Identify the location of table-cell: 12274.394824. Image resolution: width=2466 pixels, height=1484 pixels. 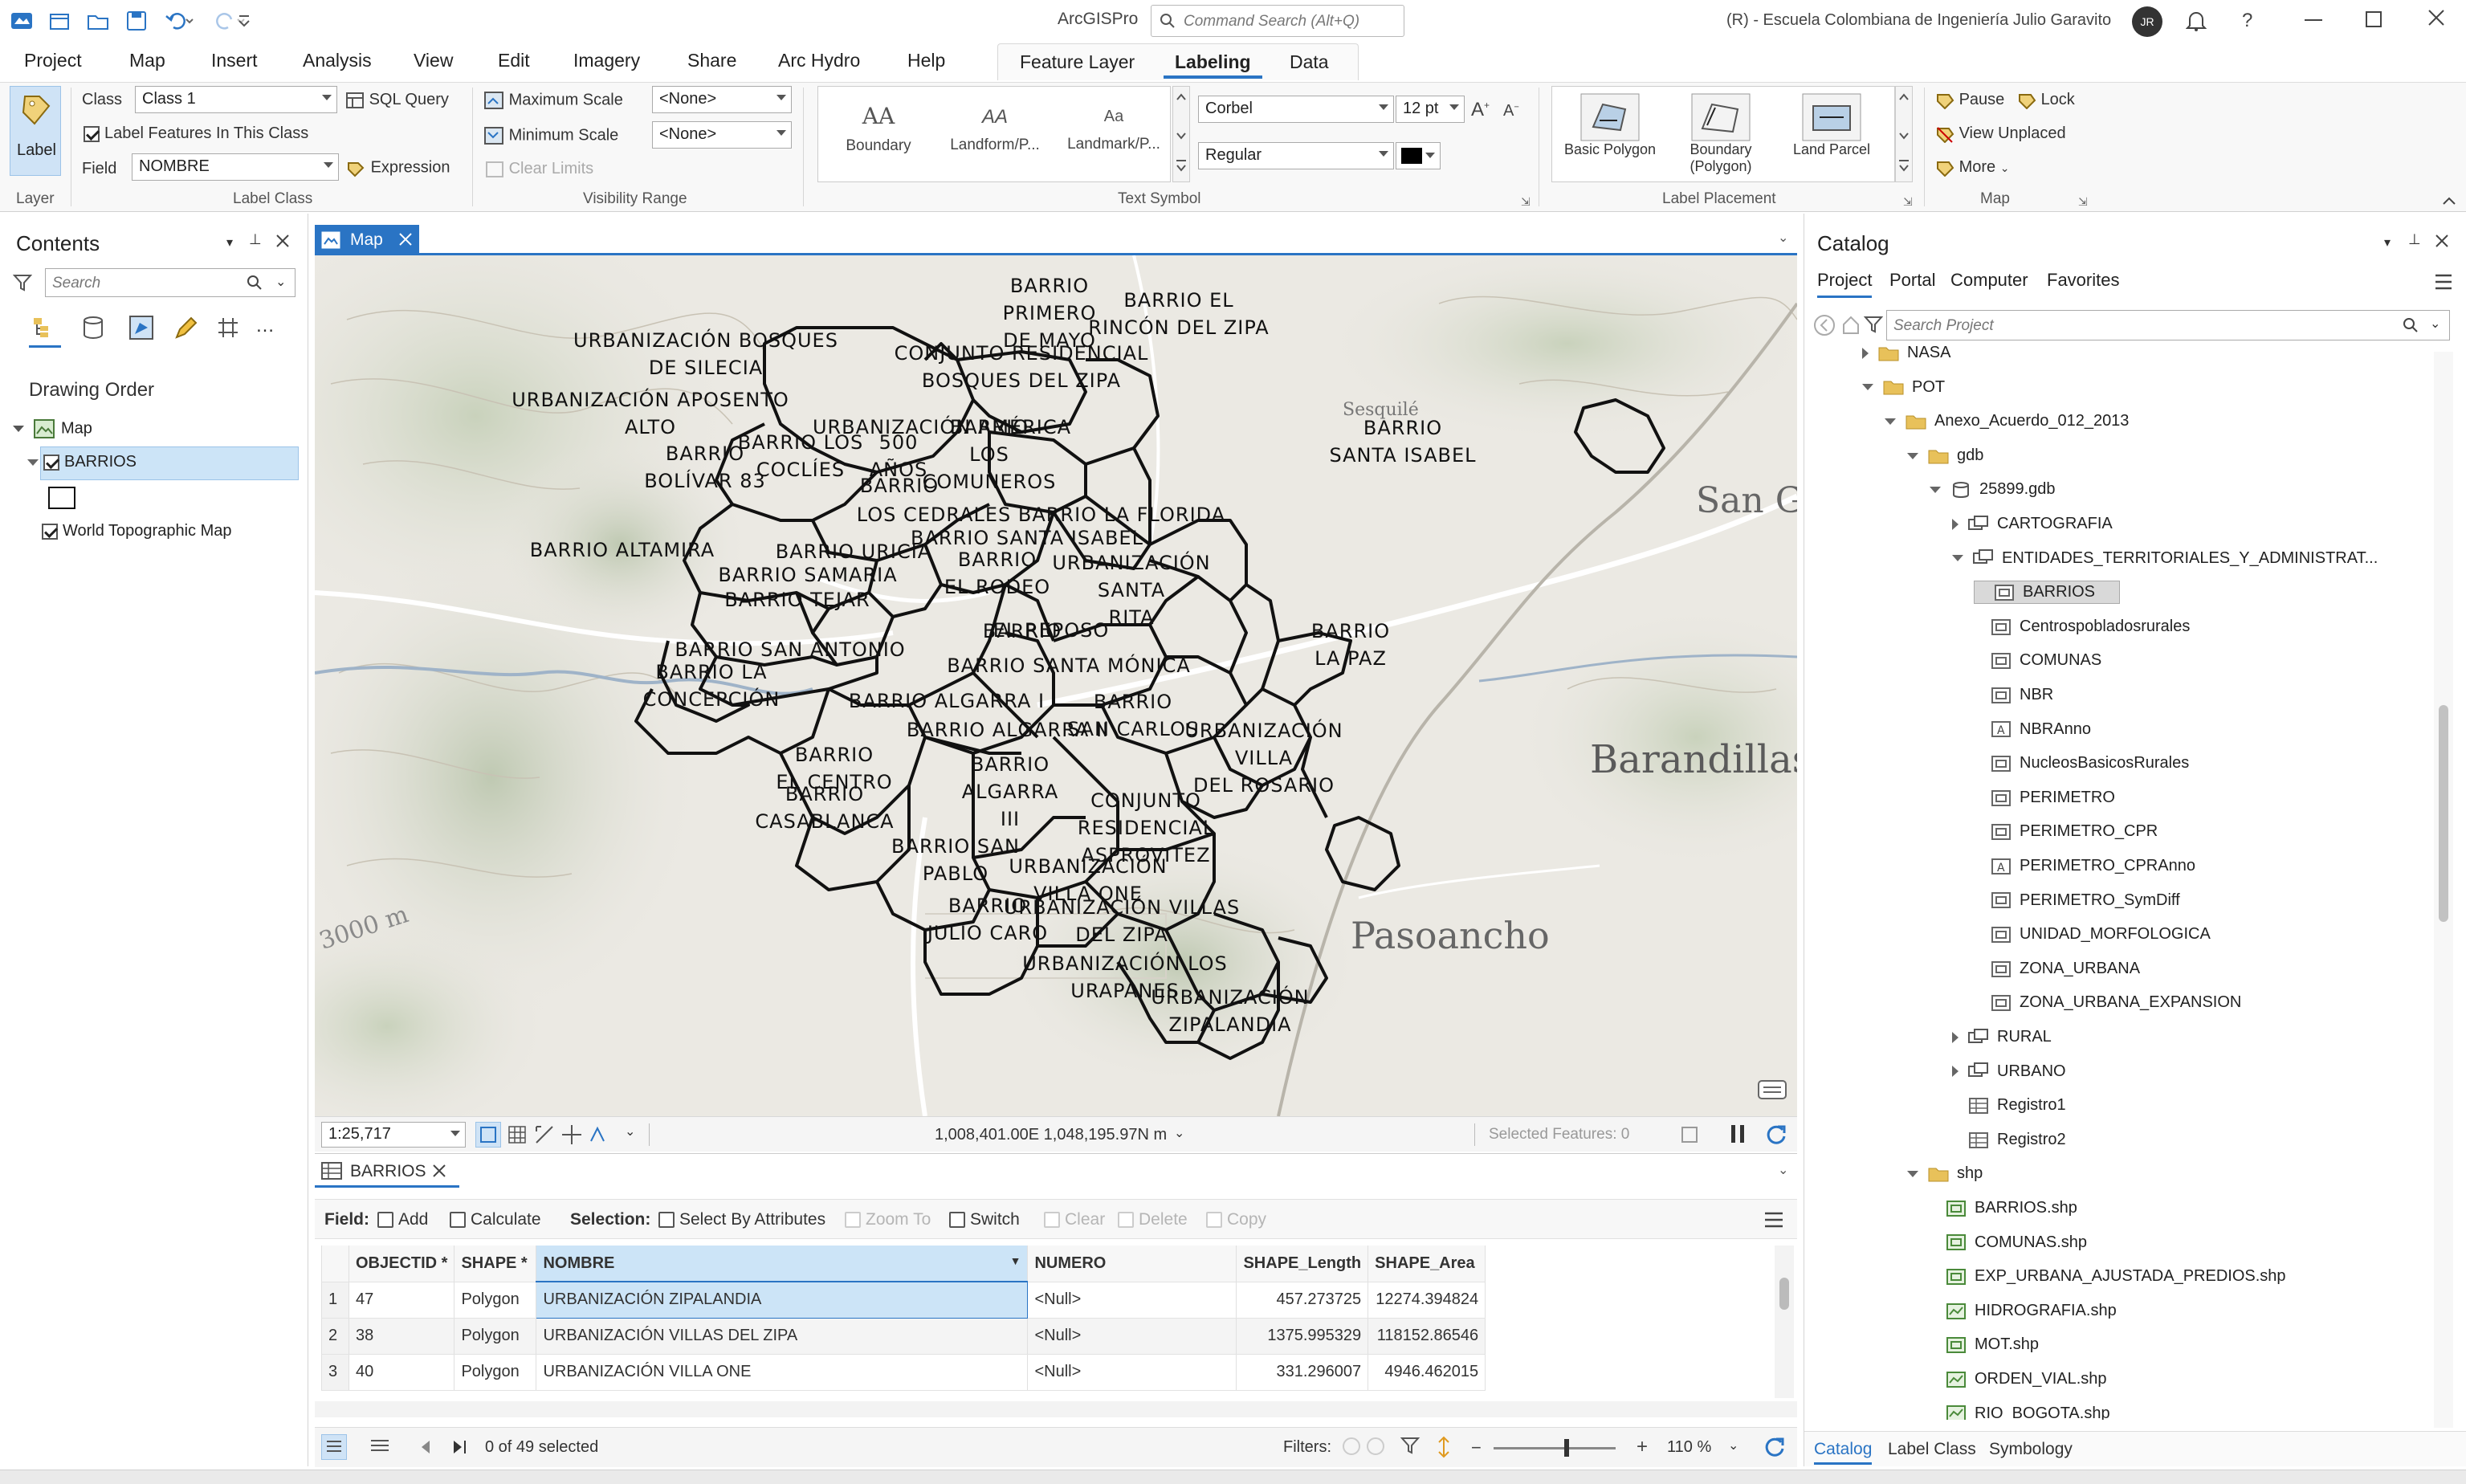
(1427, 1300).